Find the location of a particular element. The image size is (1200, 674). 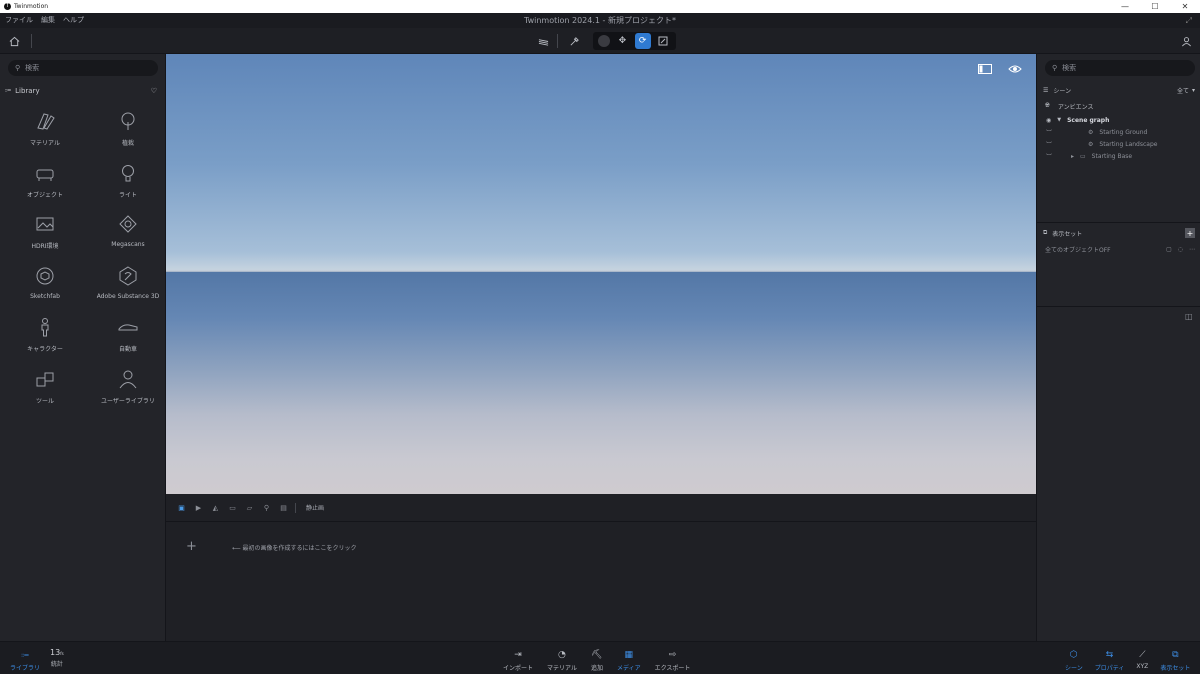

sketchfab-icon is located at coordinates (45, 277).